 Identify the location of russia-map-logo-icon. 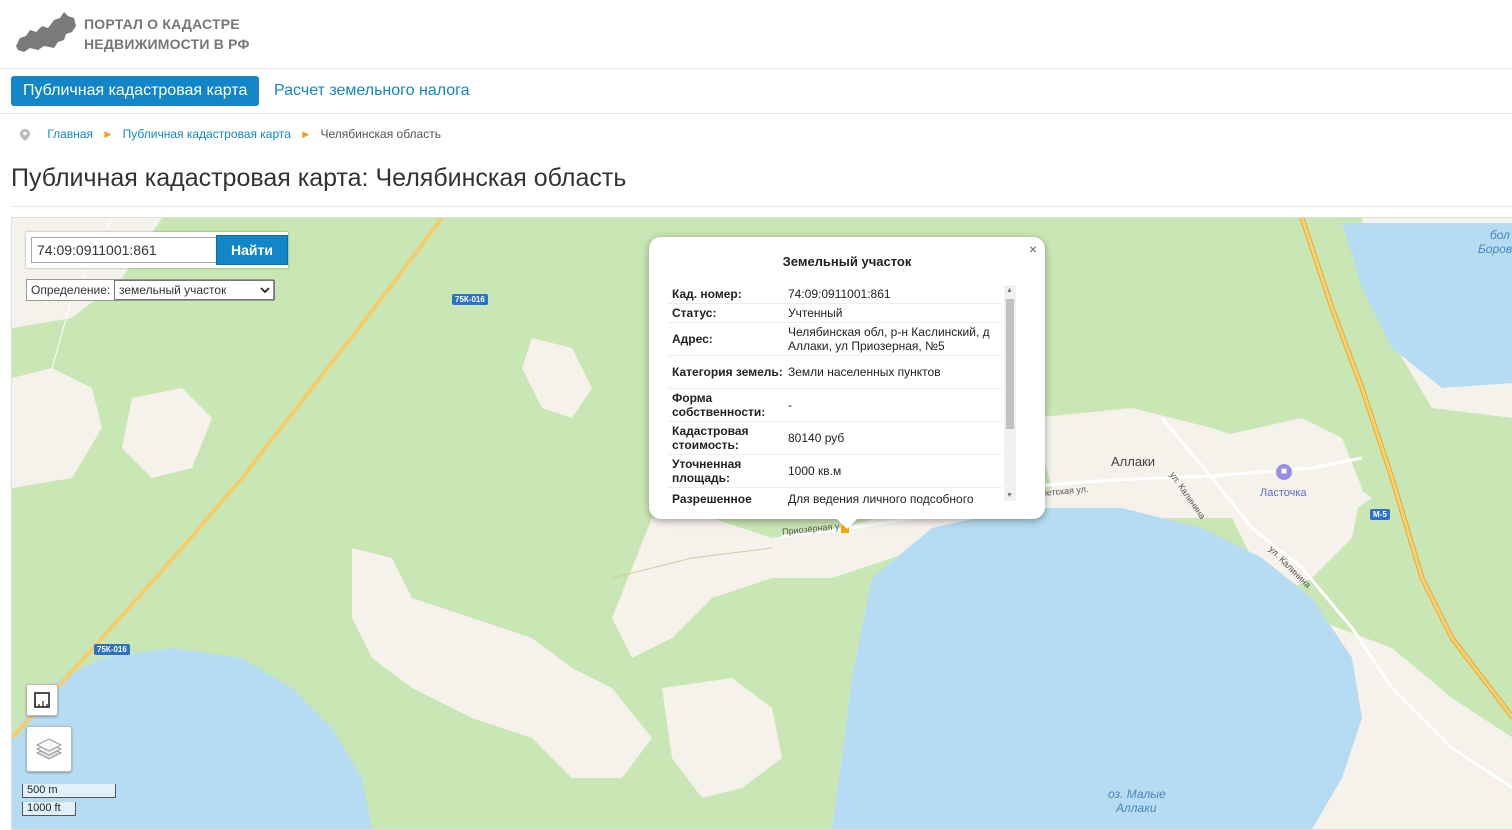
(46, 32).